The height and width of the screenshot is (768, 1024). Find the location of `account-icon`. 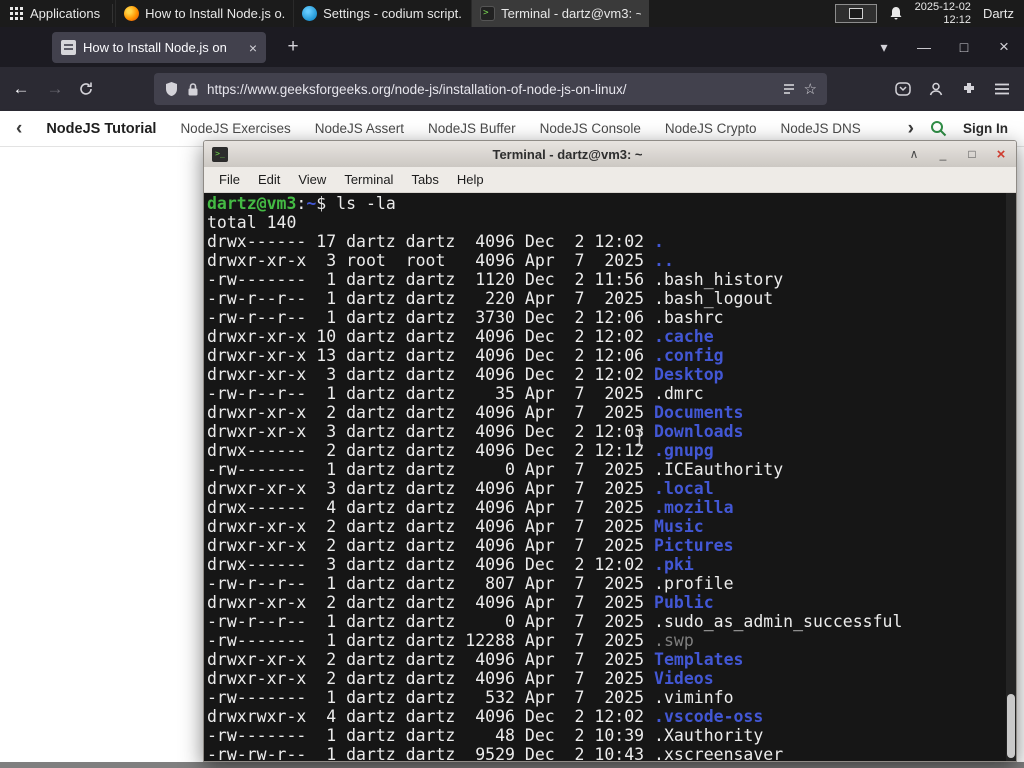

account-icon is located at coordinates (936, 89).